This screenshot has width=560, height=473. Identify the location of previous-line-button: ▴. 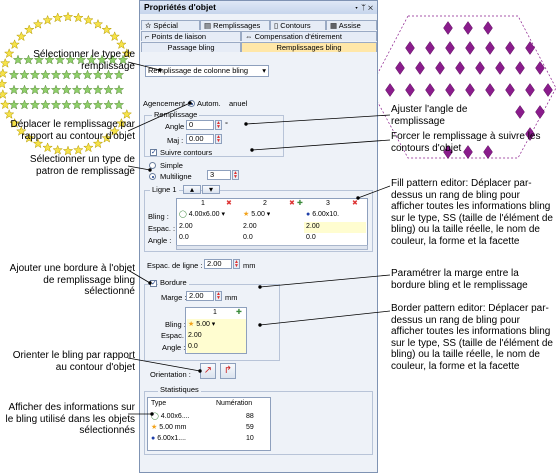
(192, 189).